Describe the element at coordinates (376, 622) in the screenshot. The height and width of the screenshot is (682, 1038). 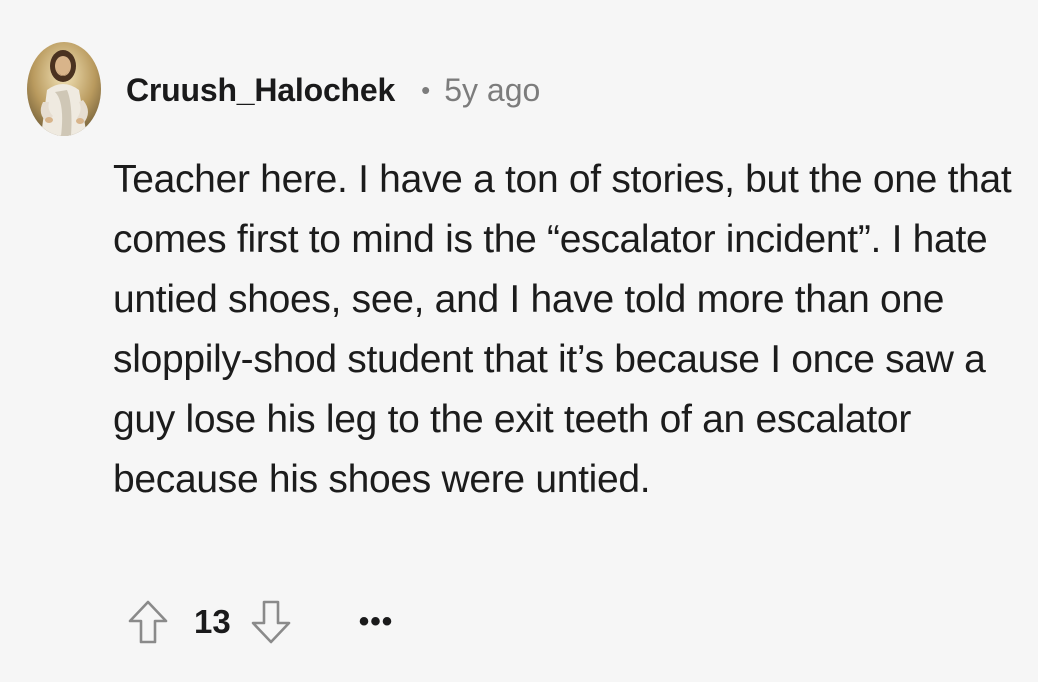
I see `more-options-button: •••` at that location.